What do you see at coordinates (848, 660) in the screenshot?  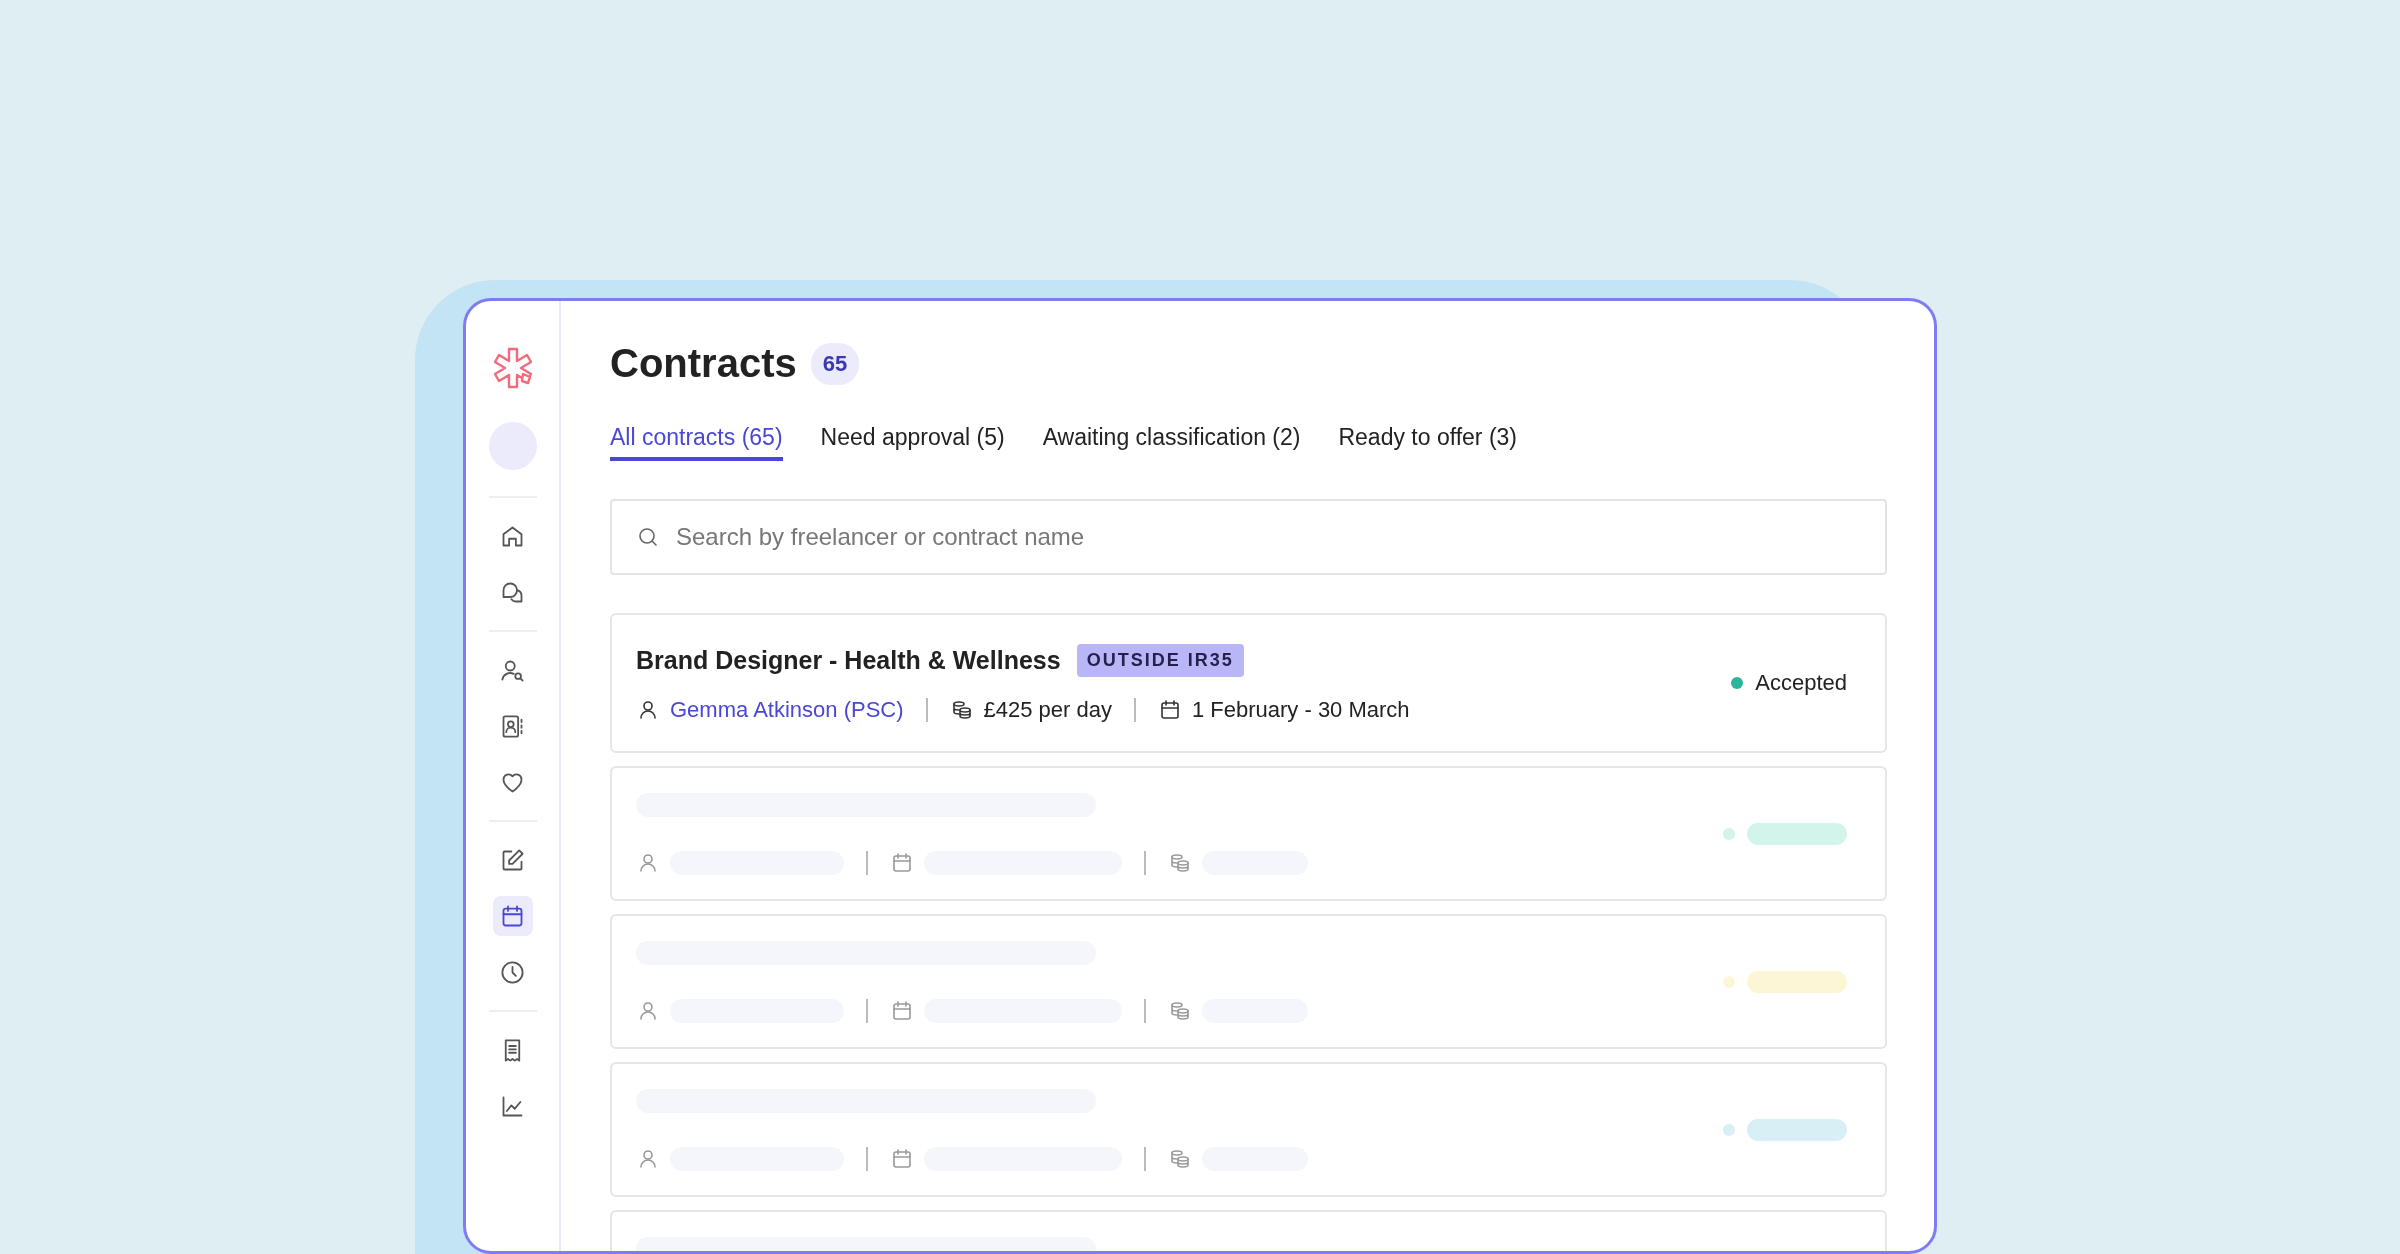 I see `contract-title: Brand Designer - Health & Wellness` at bounding box center [848, 660].